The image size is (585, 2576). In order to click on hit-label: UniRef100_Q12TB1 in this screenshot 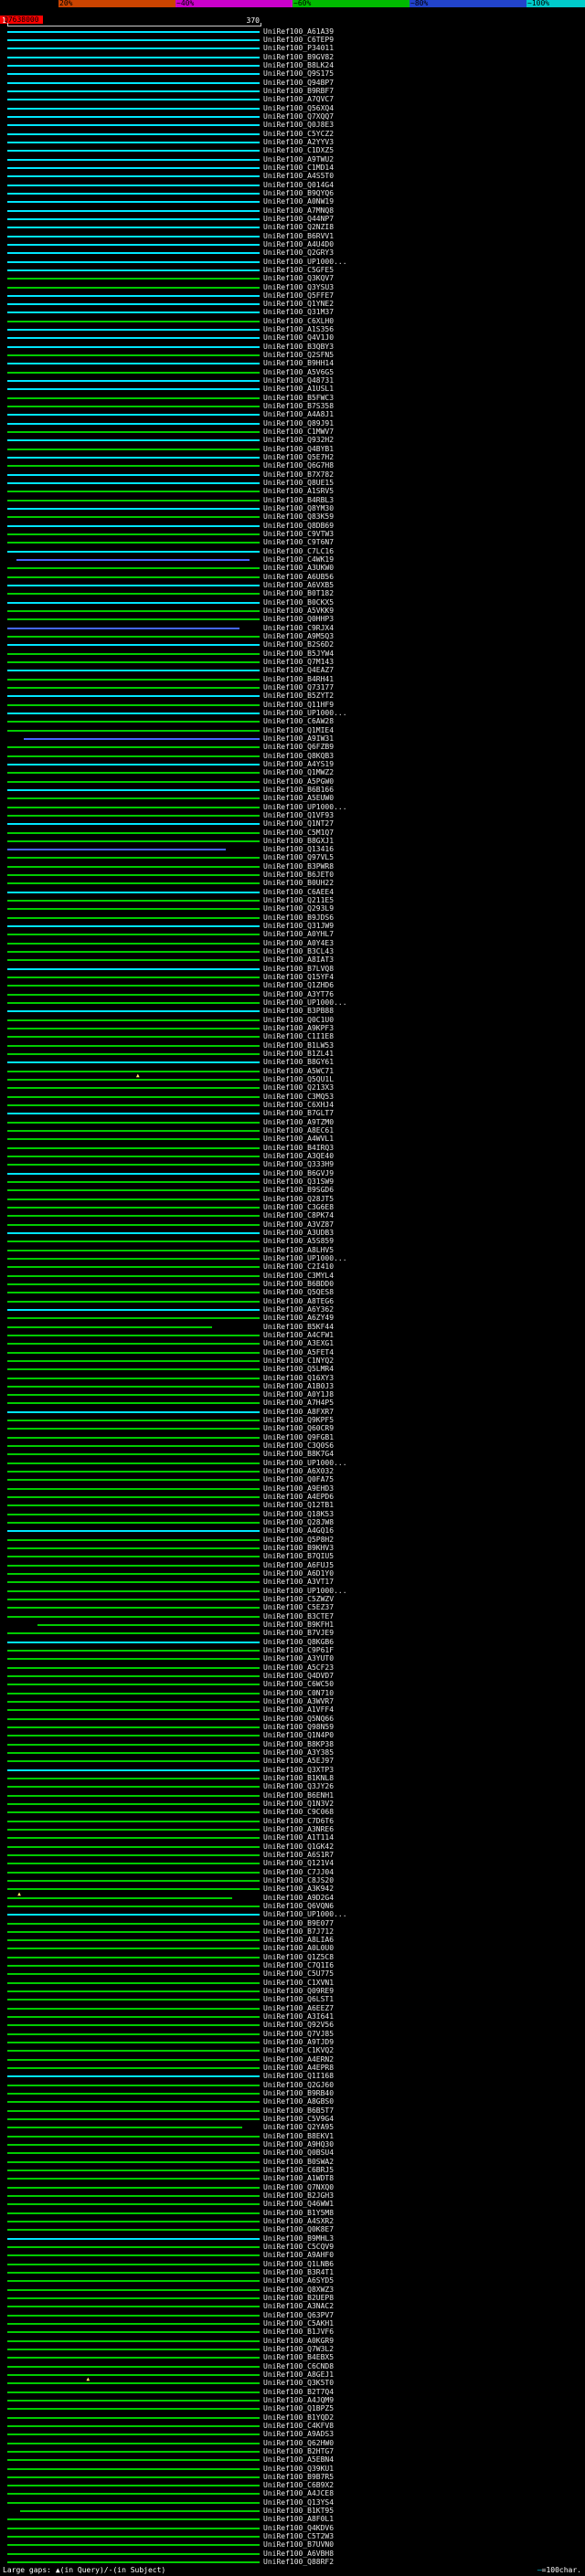, I will do `click(299, 1505)`.